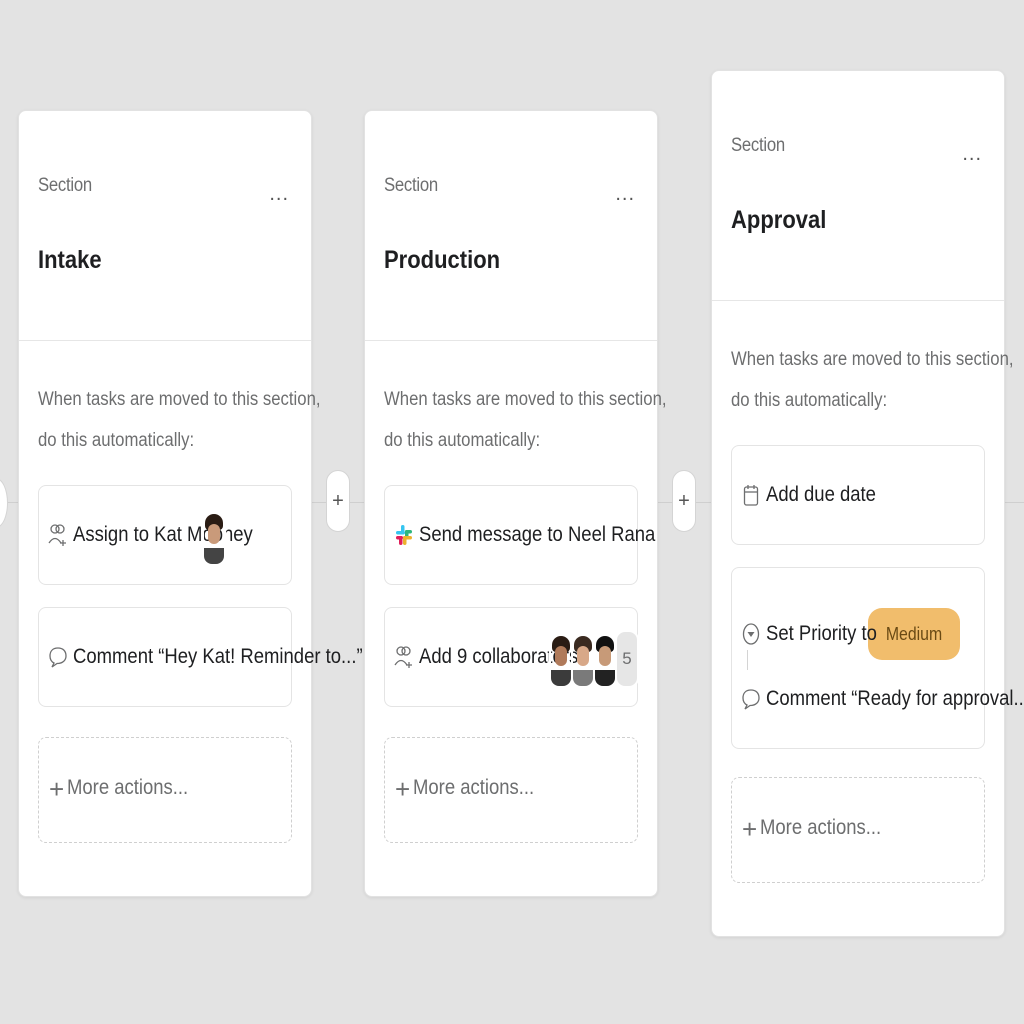 This screenshot has width=1024, height=1024. What do you see at coordinates (747, 660) in the screenshot?
I see `action-step-connector` at bounding box center [747, 660].